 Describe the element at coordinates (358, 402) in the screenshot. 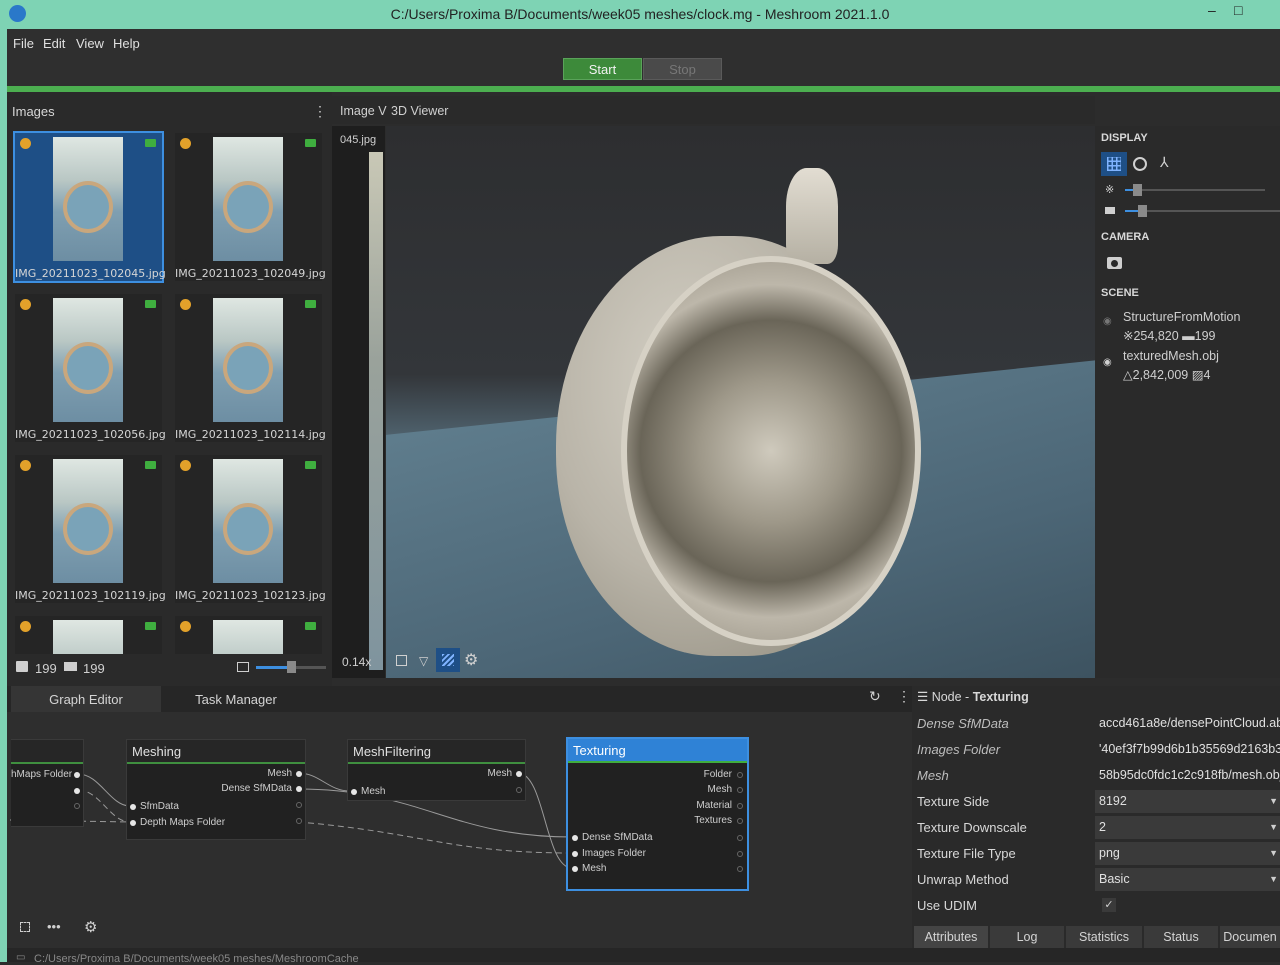

I see `image-viewer: 045.jpg 0.14x` at that location.